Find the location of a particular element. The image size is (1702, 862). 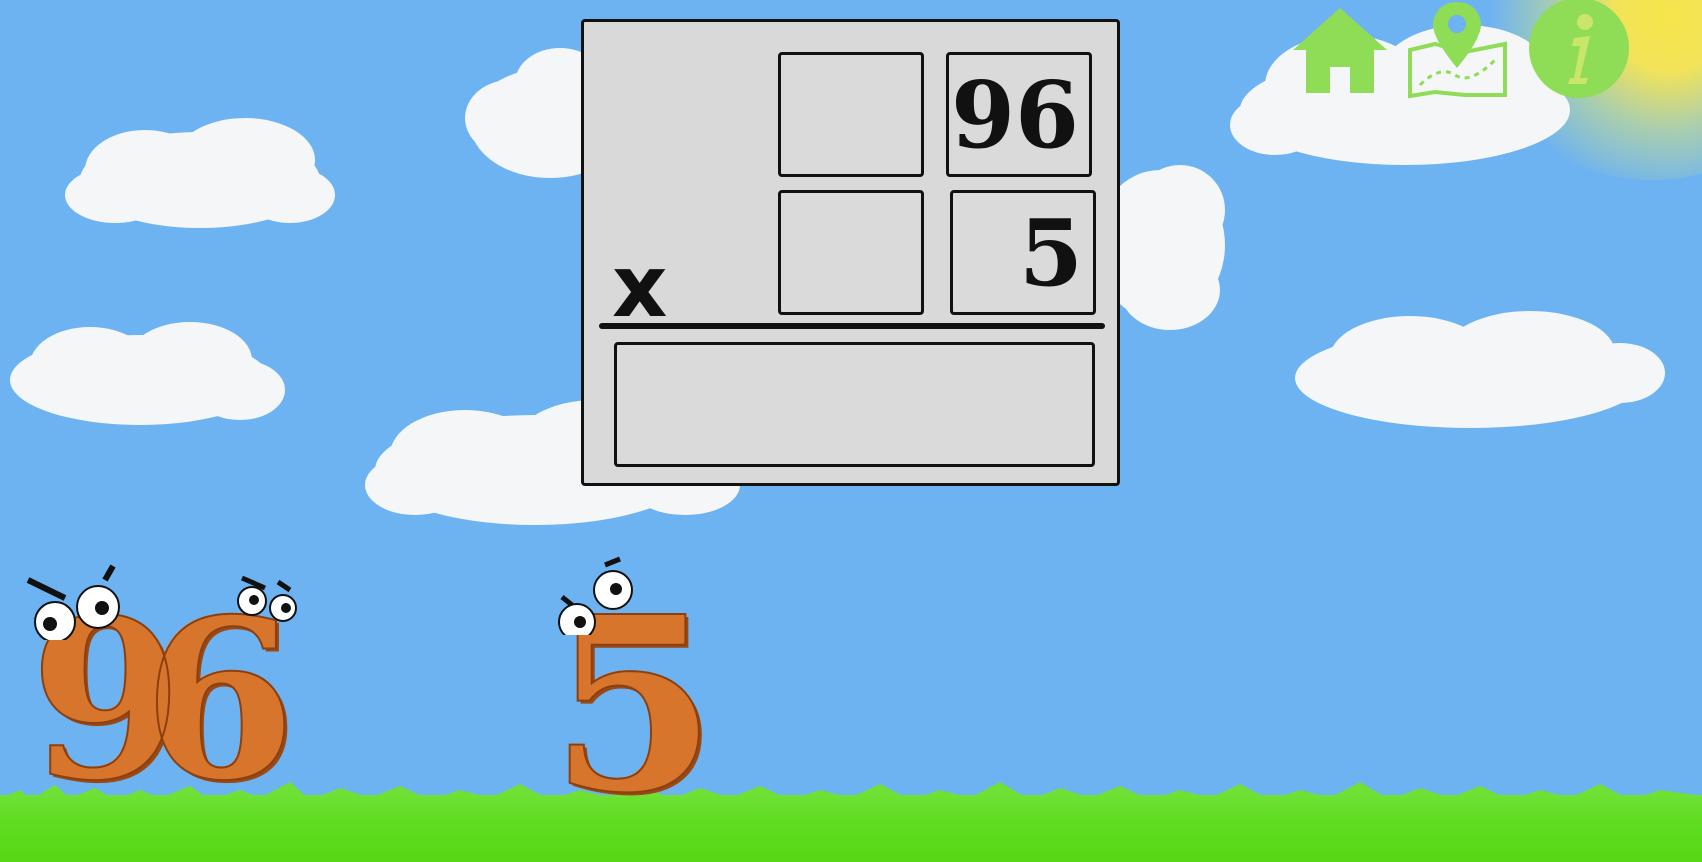

home-icon is located at coordinates (1340, 50).